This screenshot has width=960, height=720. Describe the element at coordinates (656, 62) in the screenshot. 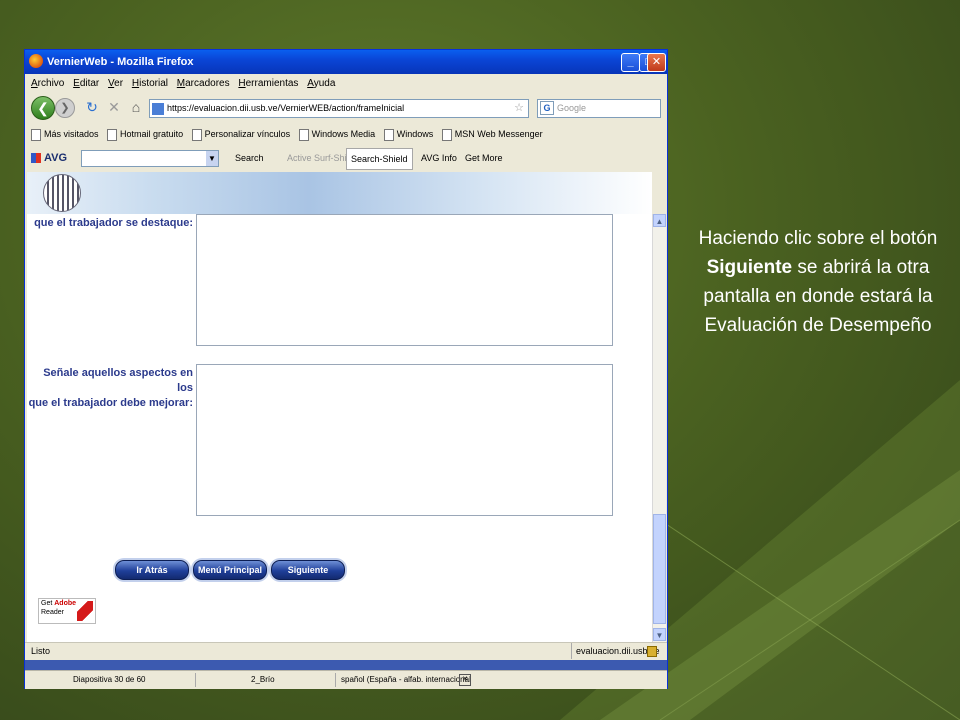

I see `close-button: ✕` at that location.